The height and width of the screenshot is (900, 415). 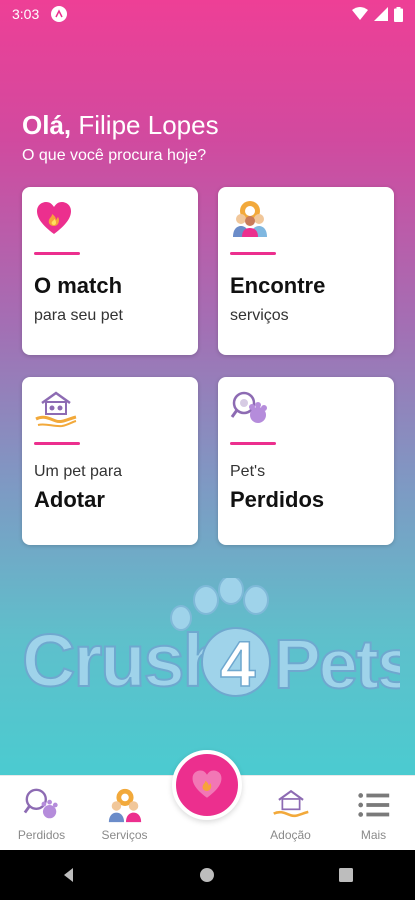 What do you see at coordinates (306, 271) in the screenshot?
I see `services-card: Encontre serviços` at bounding box center [306, 271].